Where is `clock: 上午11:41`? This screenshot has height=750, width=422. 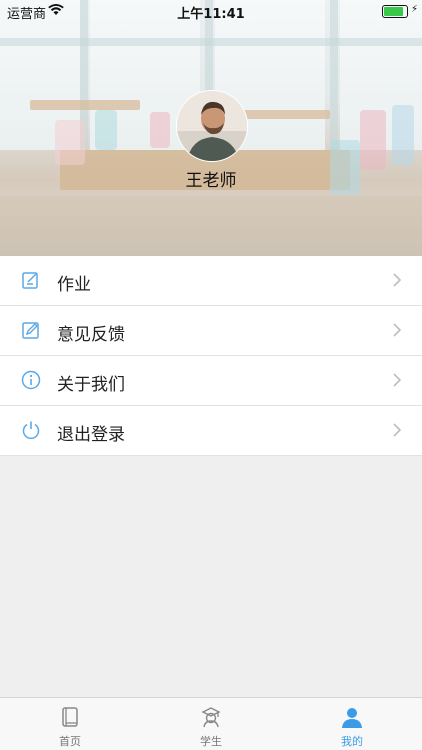 clock: 上午11:41 is located at coordinates (211, 14).